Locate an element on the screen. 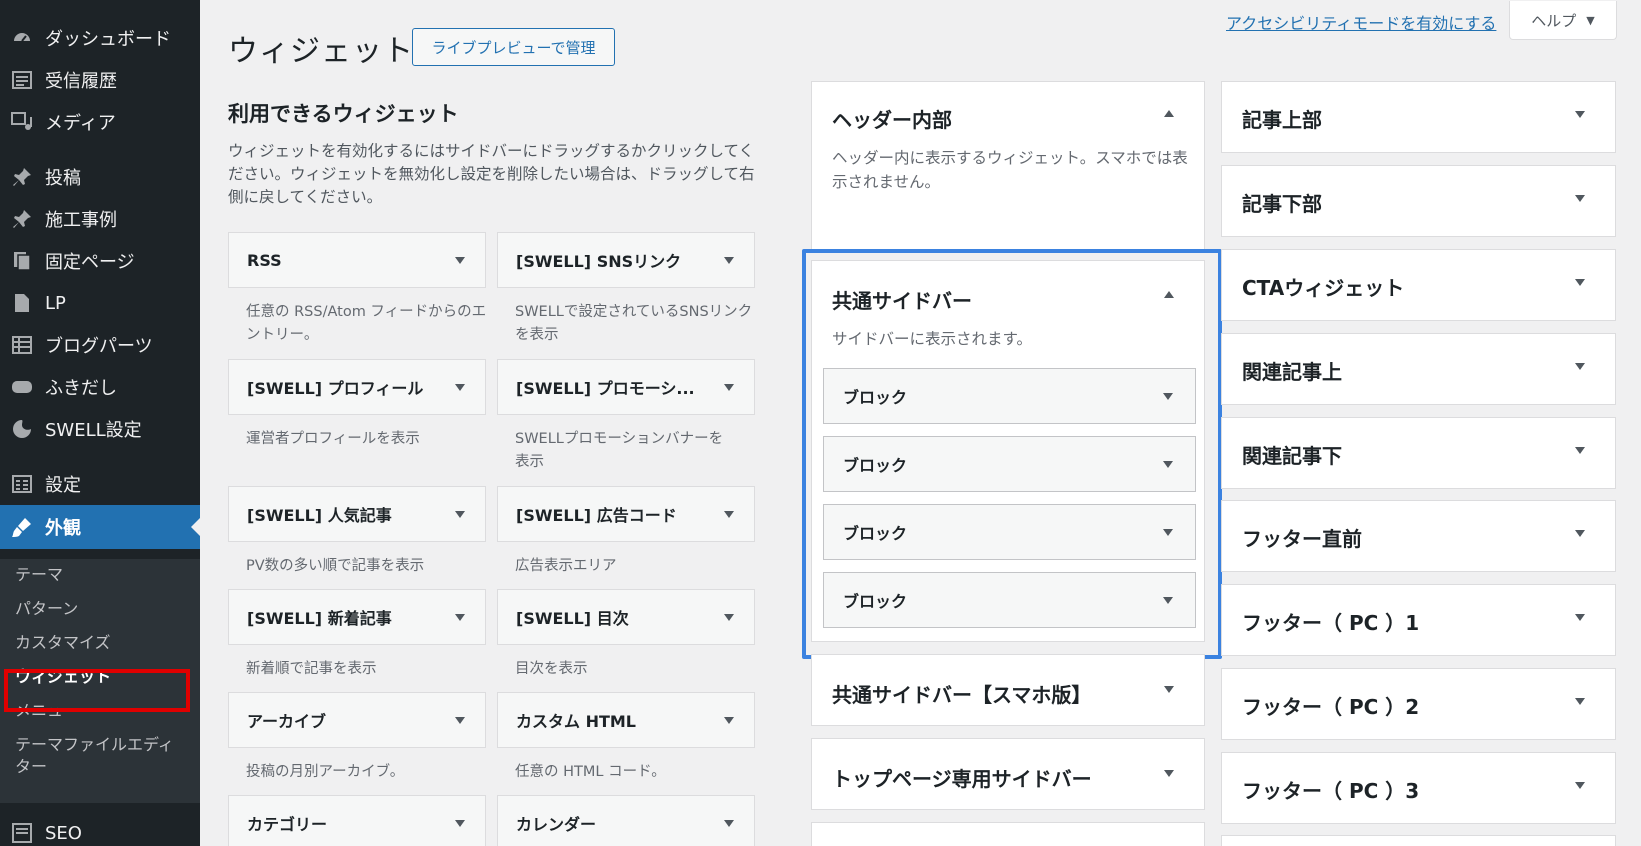 The image size is (1641, 846). widget-swell-new-posts: [SWELL] 新着記事 is located at coordinates (357, 617).